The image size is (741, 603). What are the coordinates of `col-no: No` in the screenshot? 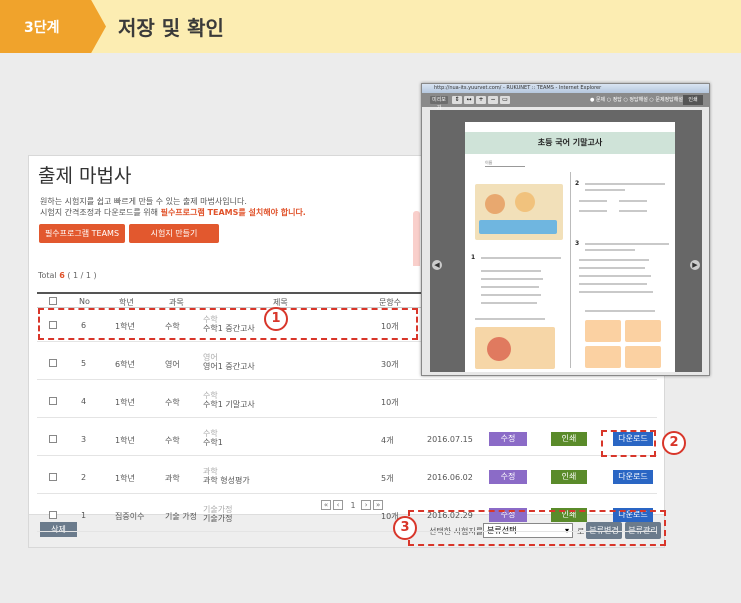 It's located at (84, 301).